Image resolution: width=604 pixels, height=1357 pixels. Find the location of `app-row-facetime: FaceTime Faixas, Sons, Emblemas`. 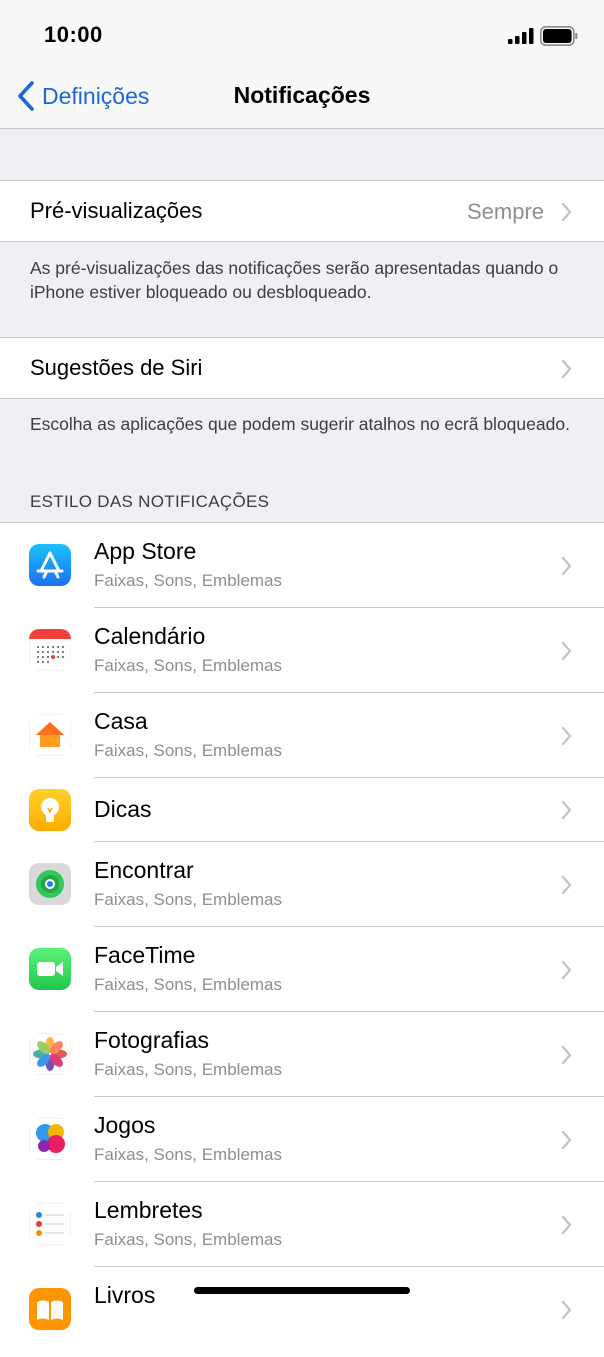

app-row-facetime: FaceTime Faixas, Sons, Emblemas is located at coordinates (302, 969).